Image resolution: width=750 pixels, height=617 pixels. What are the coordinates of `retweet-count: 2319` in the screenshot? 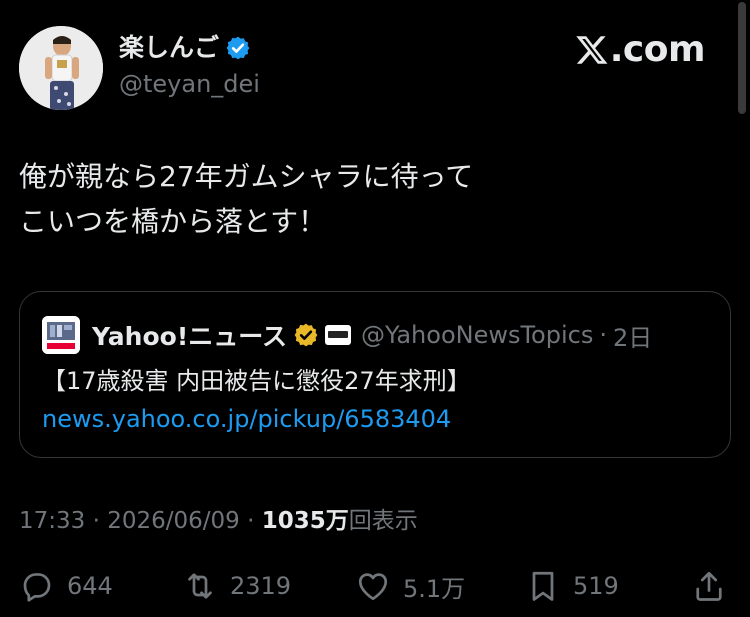 It's located at (261, 586).